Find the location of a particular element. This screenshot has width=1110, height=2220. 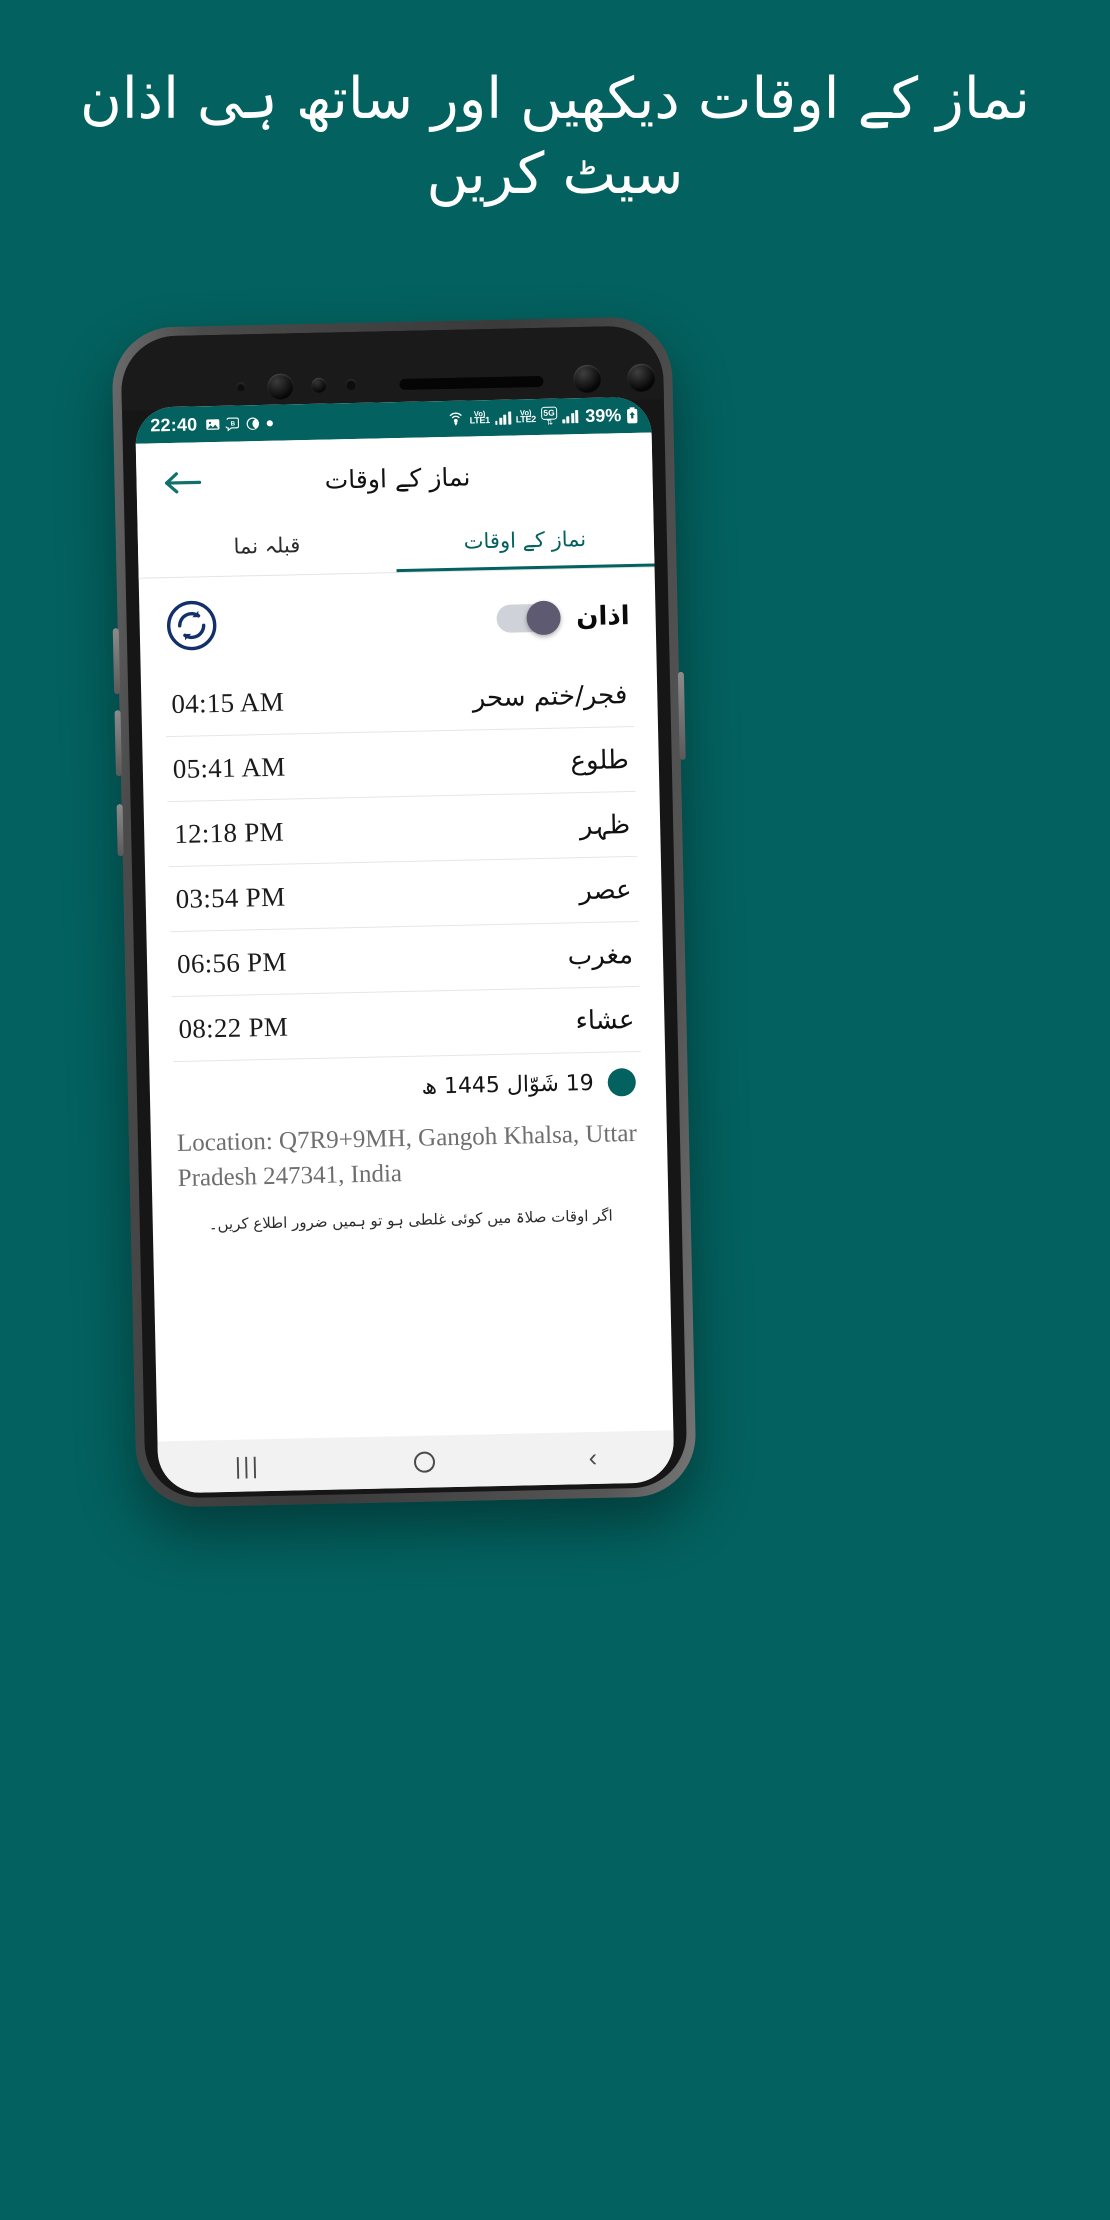

assistant-button is located at coordinates (120, 830).